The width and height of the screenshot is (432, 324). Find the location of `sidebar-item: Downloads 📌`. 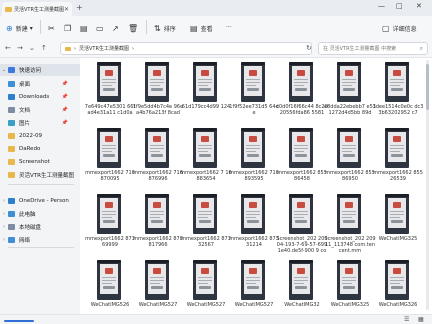

sidebar-item: Downloads 📌 is located at coordinates (40, 97).